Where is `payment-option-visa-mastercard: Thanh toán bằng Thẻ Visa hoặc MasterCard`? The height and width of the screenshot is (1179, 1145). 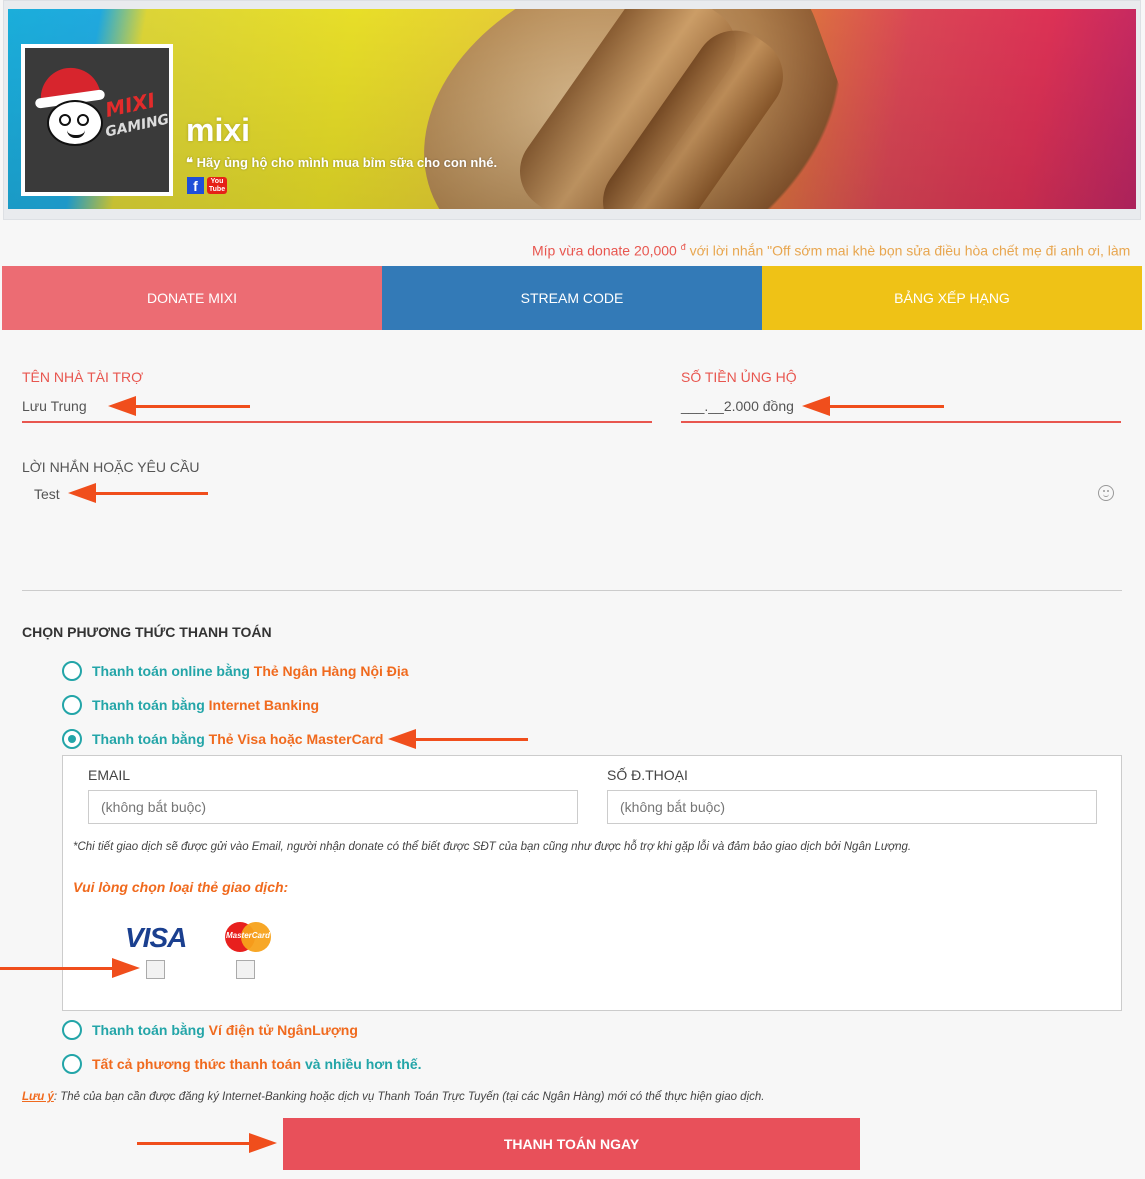
payment-option-visa-mastercard: Thanh toán bằng Thẻ Visa hoặc MasterCard is located at coordinates (222, 739).